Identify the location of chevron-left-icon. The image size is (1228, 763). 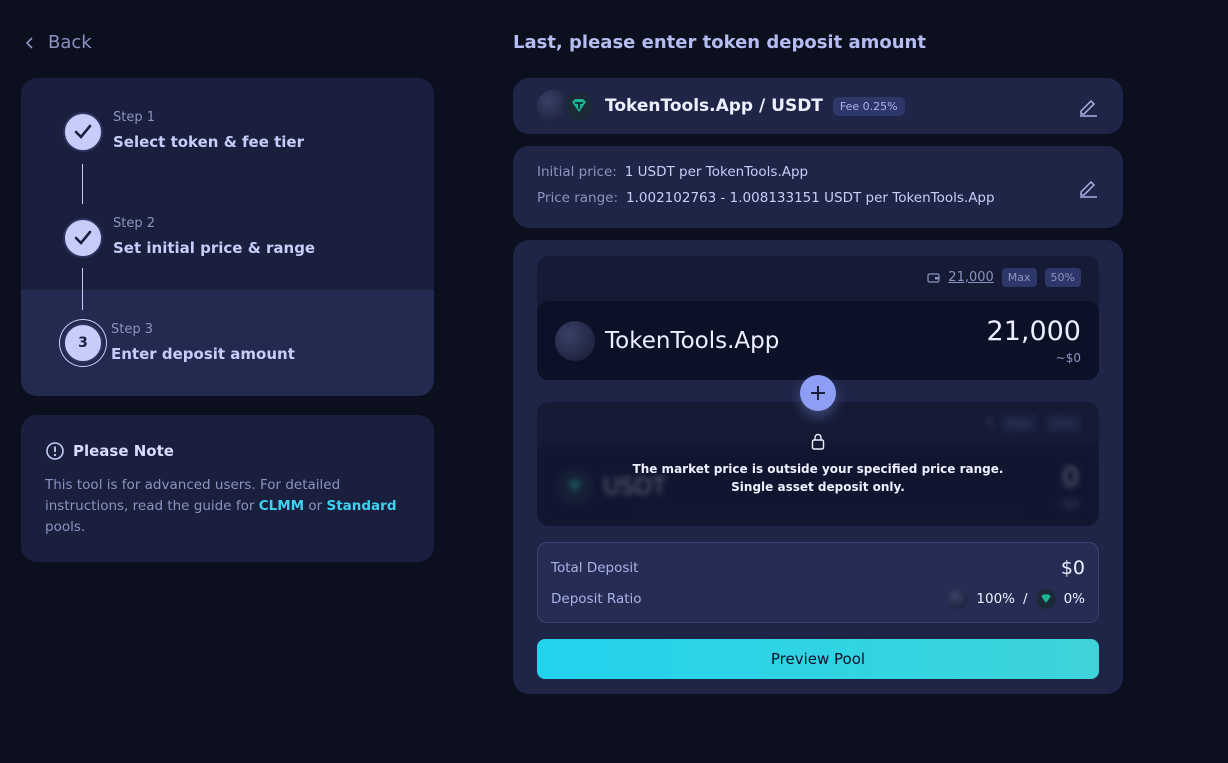
(29, 42).